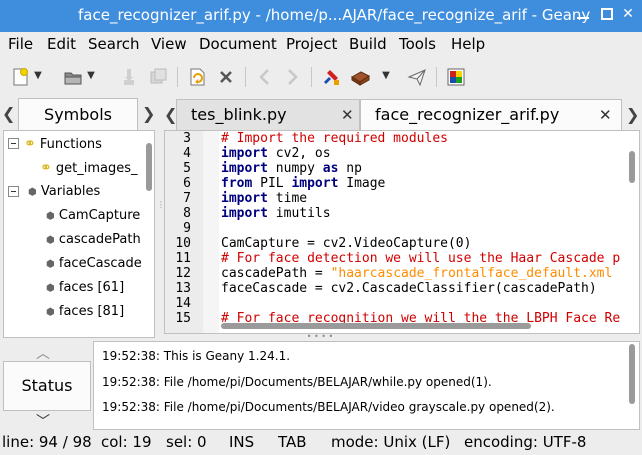  I want to click on build-button, so click(360, 77).